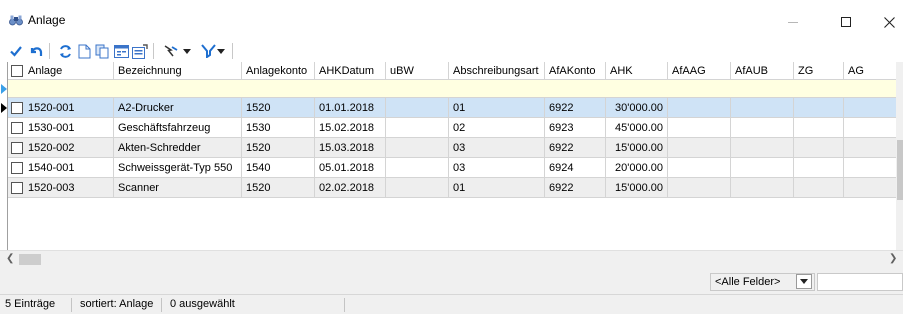 The height and width of the screenshot is (314, 903). I want to click on cell-anlage: 1520-002, so click(61, 148).